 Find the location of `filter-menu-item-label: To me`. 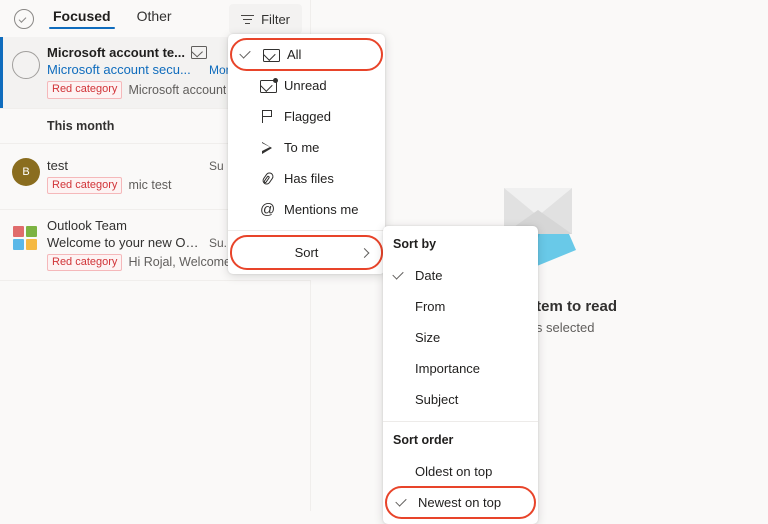

filter-menu-item-label: To me is located at coordinates (302, 147).